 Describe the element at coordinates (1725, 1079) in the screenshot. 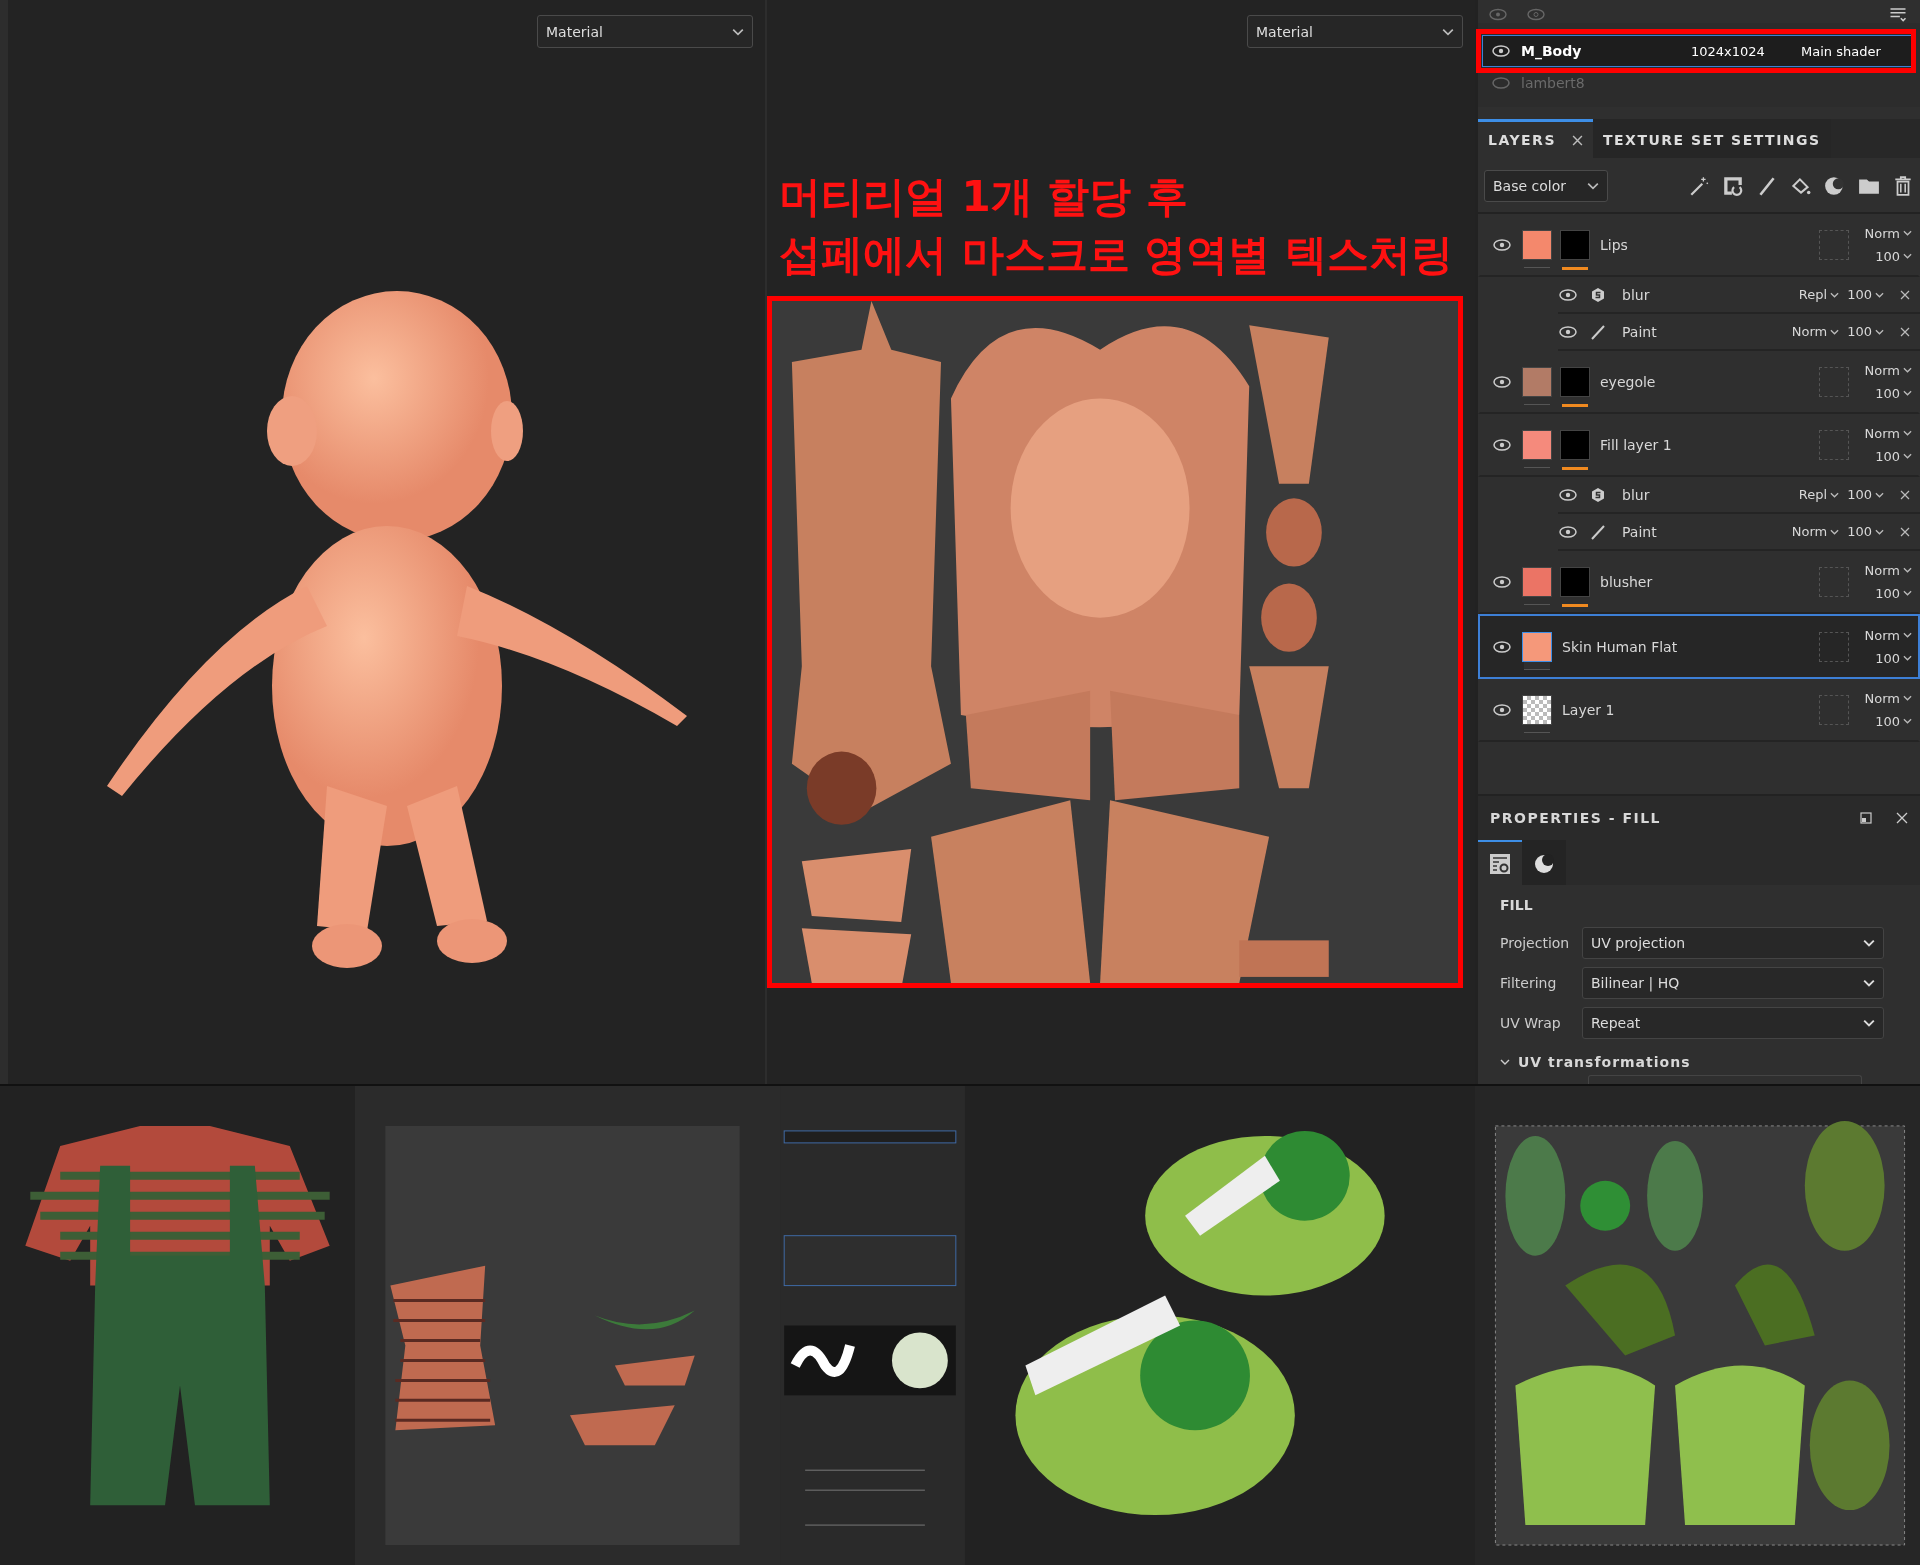

I see `select-field` at that location.